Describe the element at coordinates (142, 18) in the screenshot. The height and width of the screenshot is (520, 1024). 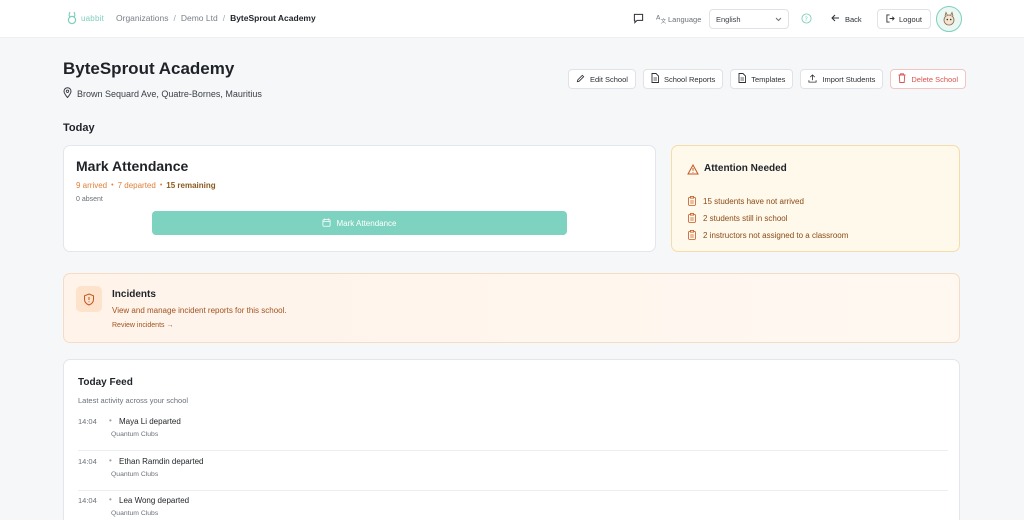
I see `breadcrumb-organizations: Organizations` at that location.